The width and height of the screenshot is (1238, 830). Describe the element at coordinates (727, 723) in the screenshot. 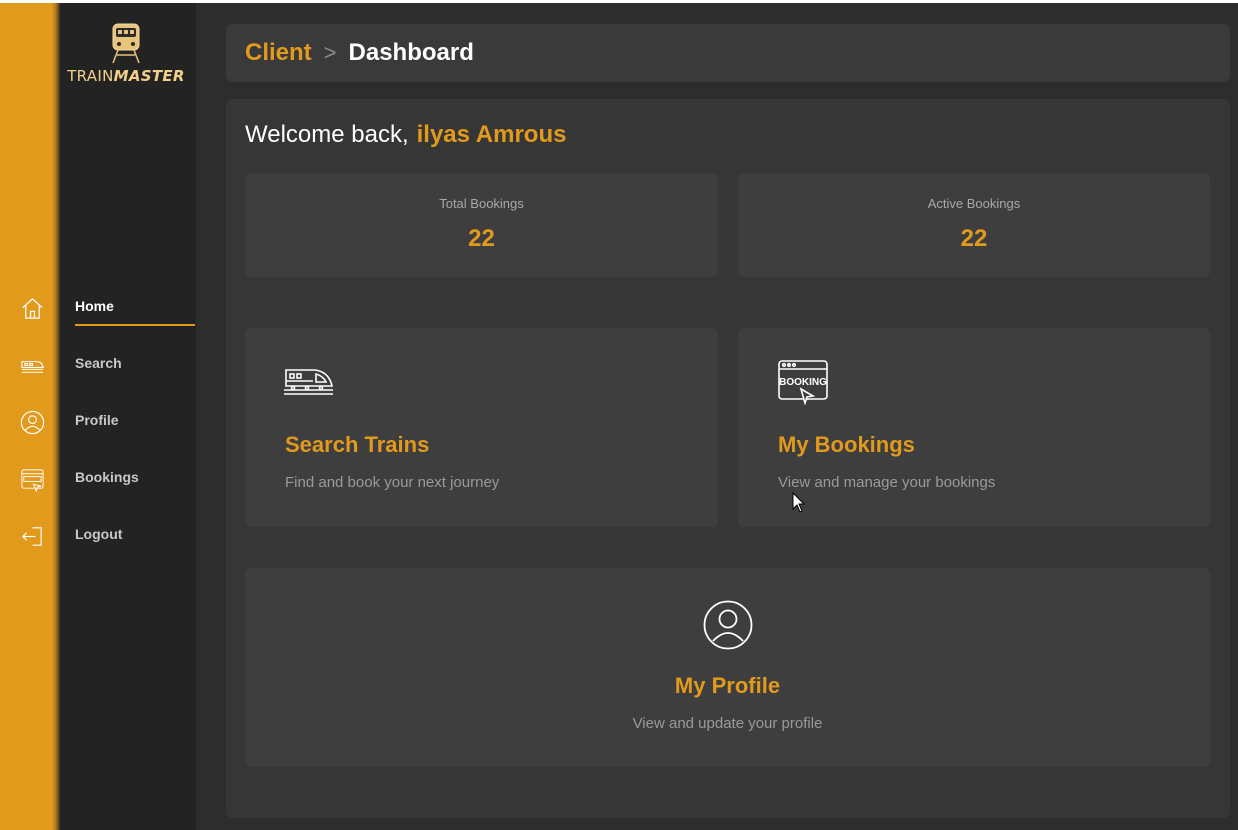

I see `card-description: View and update your profile` at that location.